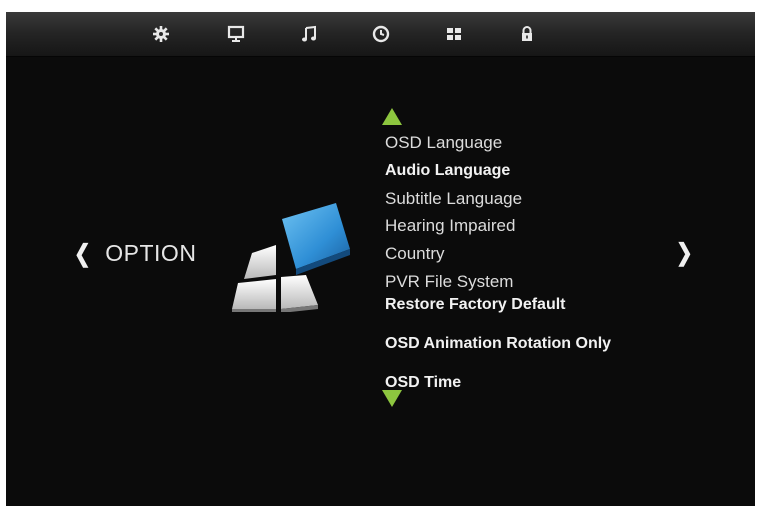 Image resolution: width=759 pixels, height=507 pixels. I want to click on monitor-icon, so click(236, 34).